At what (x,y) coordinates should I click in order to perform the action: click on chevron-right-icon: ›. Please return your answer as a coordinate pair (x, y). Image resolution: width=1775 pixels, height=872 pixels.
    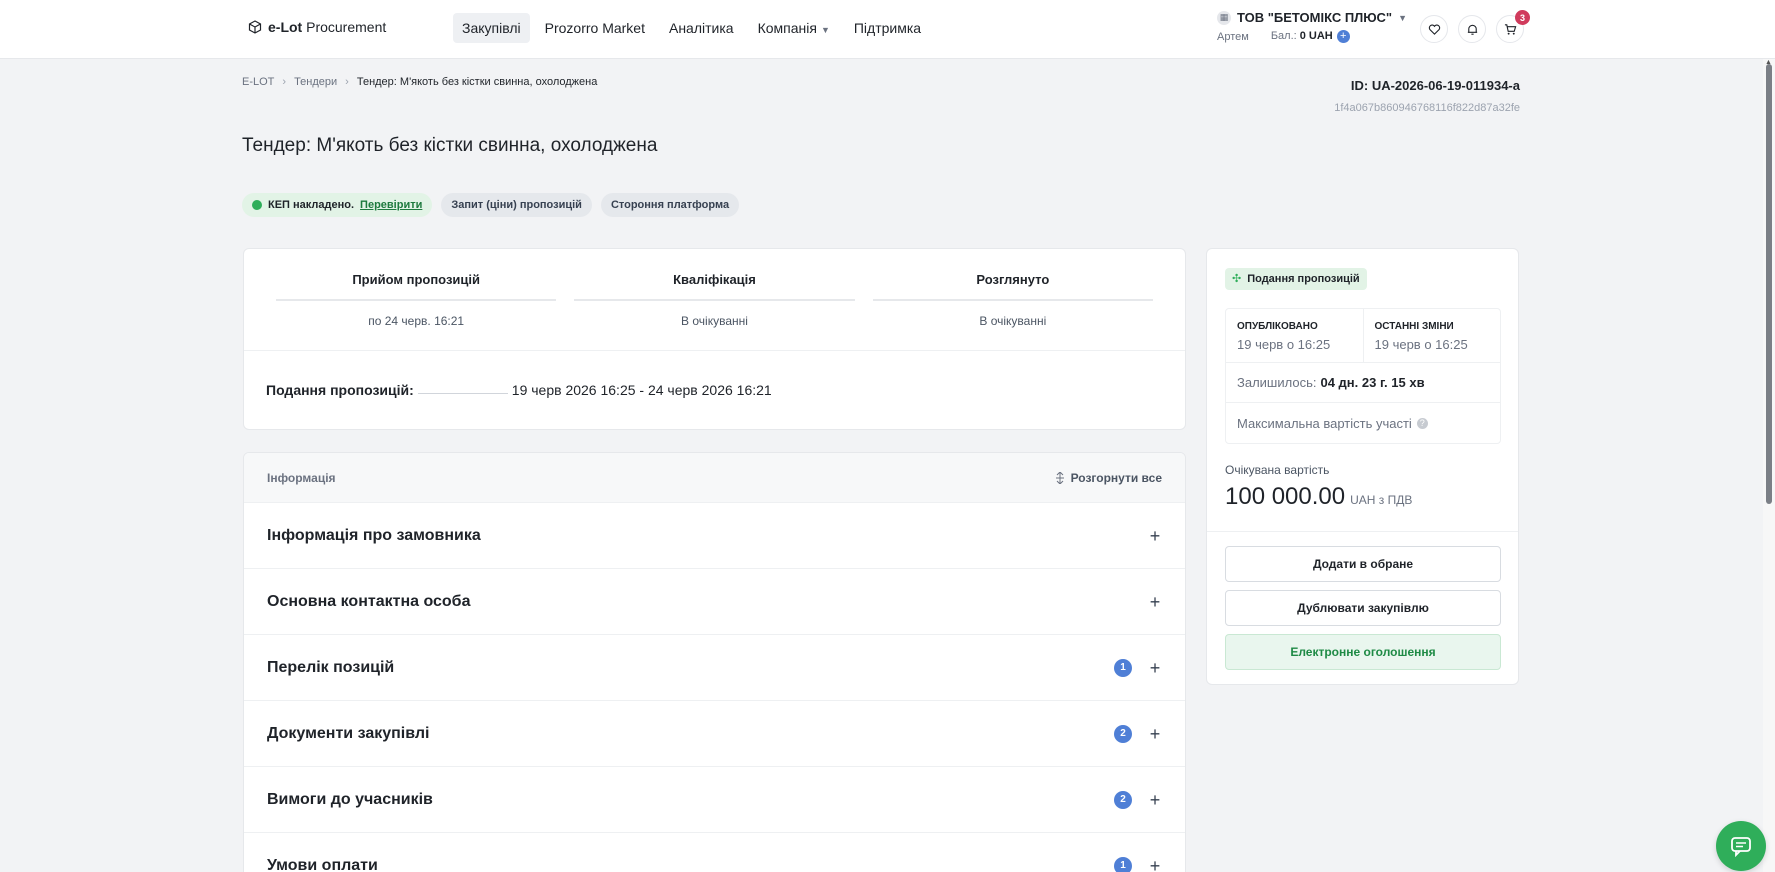
    Looking at the image, I should click on (284, 82).